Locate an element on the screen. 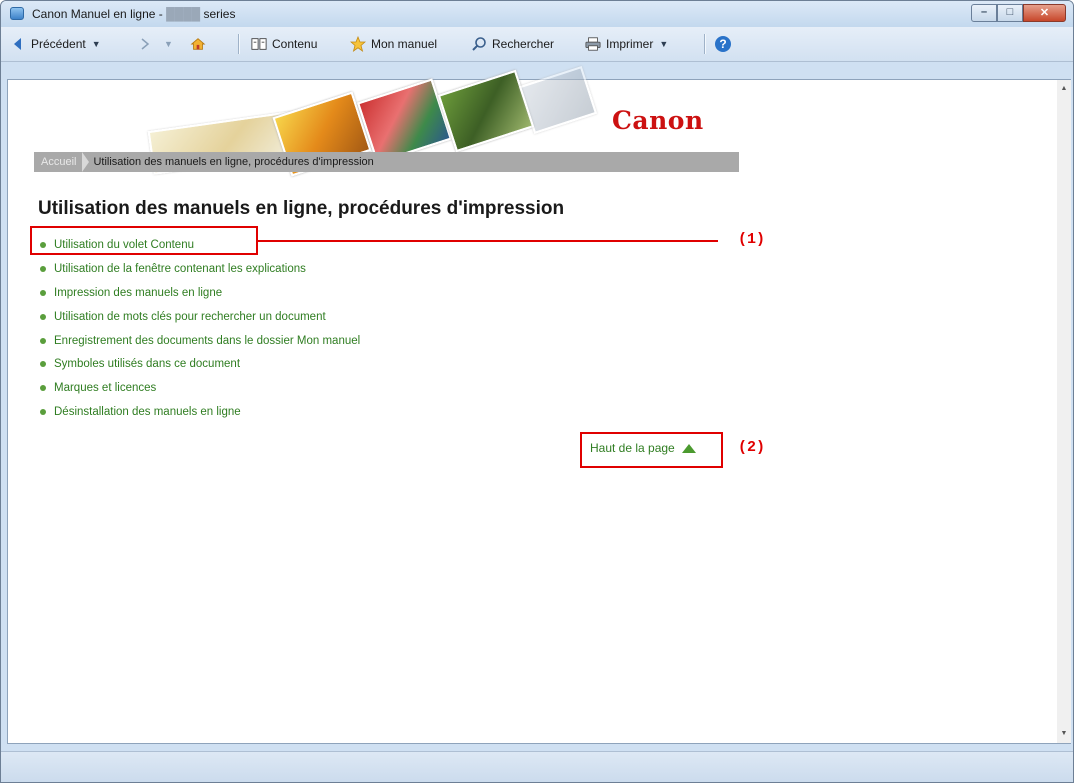 The height and width of the screenshot is (783, 1074). home-button is located at coordinates (200, 44).